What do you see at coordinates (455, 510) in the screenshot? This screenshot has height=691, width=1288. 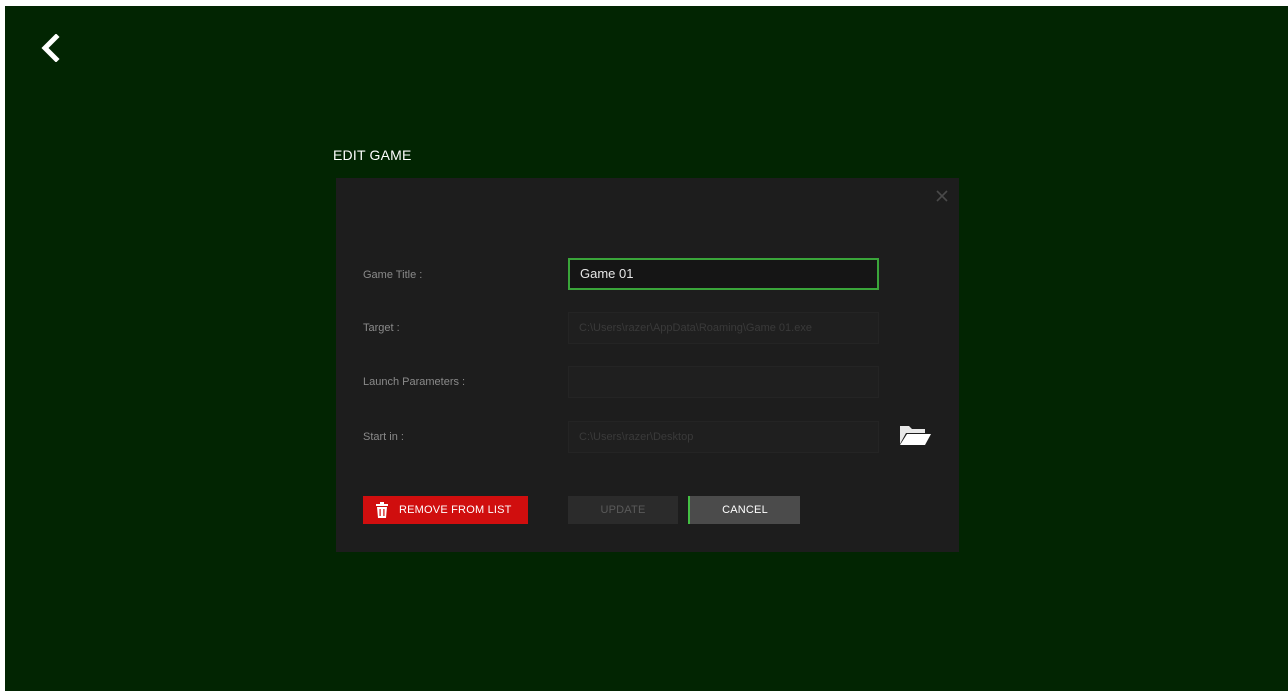 I see `remove-from-list-label: REMOVE FROM LIST` at bounding box center [455, 510].